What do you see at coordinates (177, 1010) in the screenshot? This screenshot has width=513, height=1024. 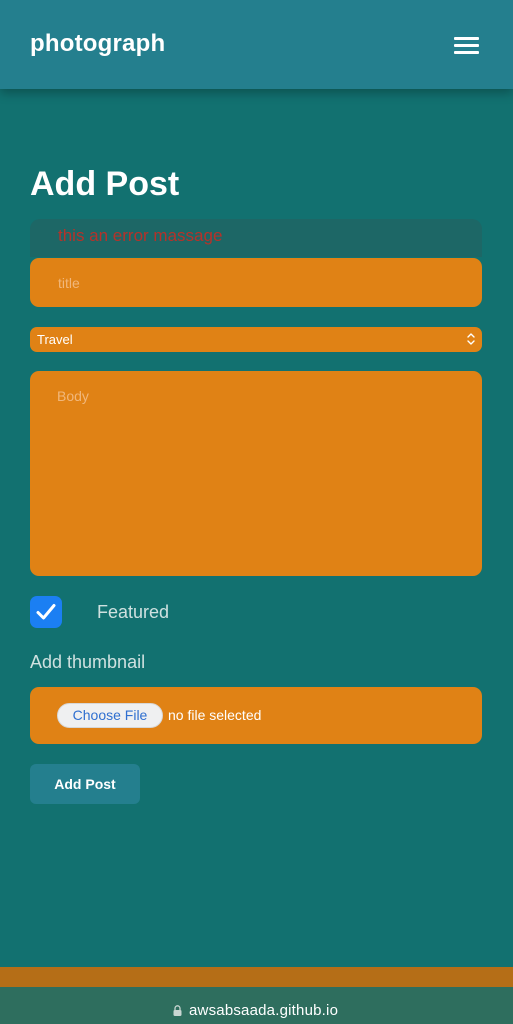 I see `lock-icon` at bounding box center [177, 1010].